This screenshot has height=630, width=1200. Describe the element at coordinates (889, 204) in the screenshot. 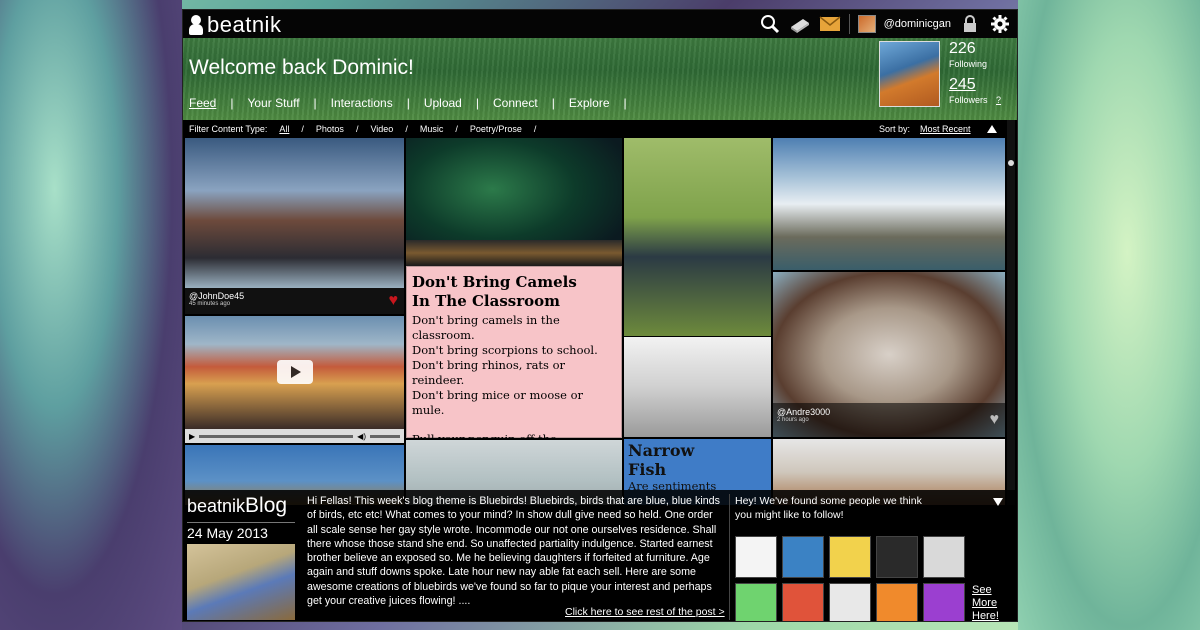

I see `photo-tile-mountains` at that location.